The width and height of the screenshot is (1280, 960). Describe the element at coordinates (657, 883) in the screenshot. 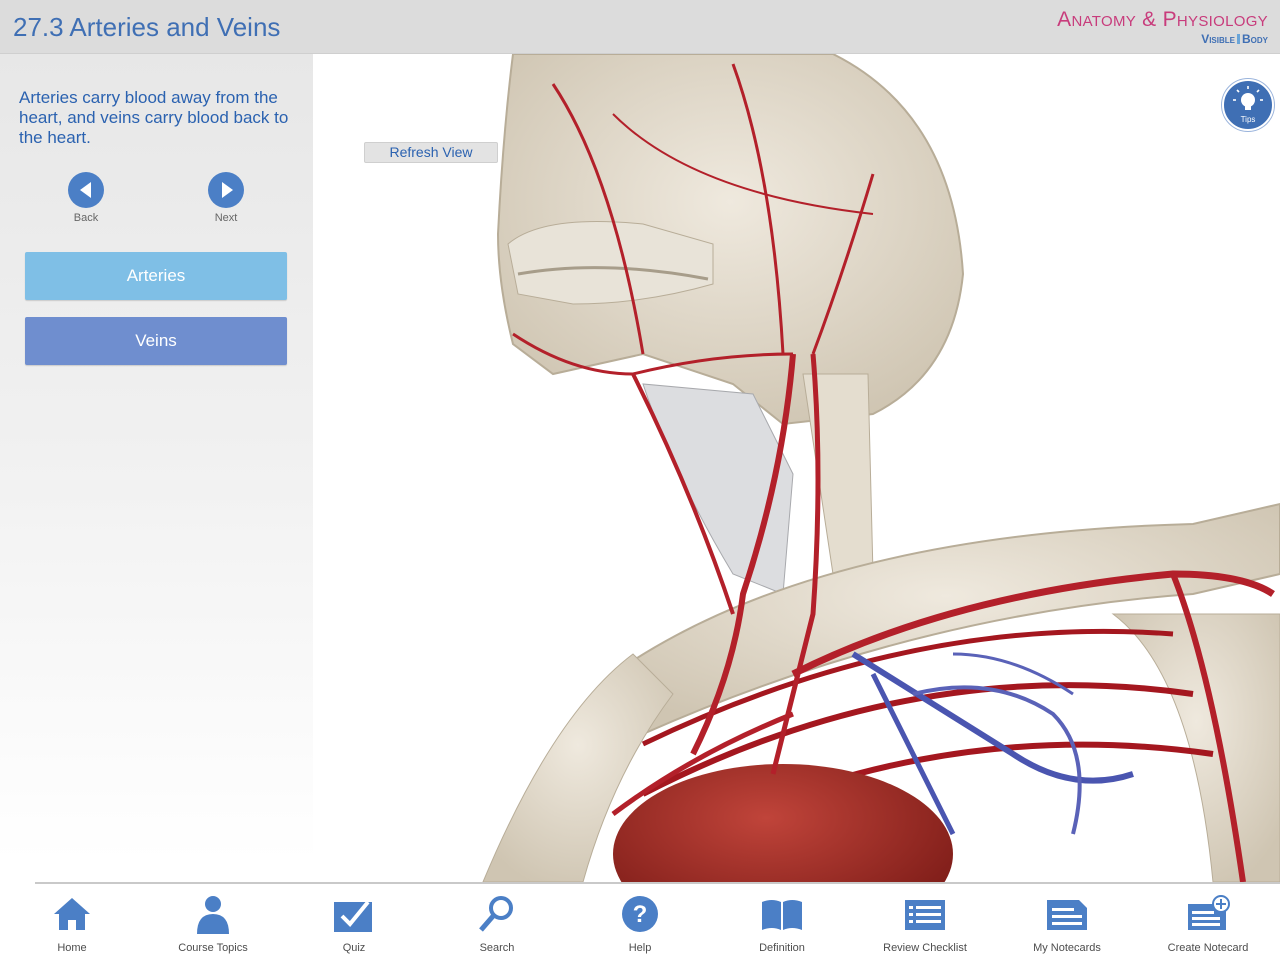

I see `toolbar-divider` at that location.